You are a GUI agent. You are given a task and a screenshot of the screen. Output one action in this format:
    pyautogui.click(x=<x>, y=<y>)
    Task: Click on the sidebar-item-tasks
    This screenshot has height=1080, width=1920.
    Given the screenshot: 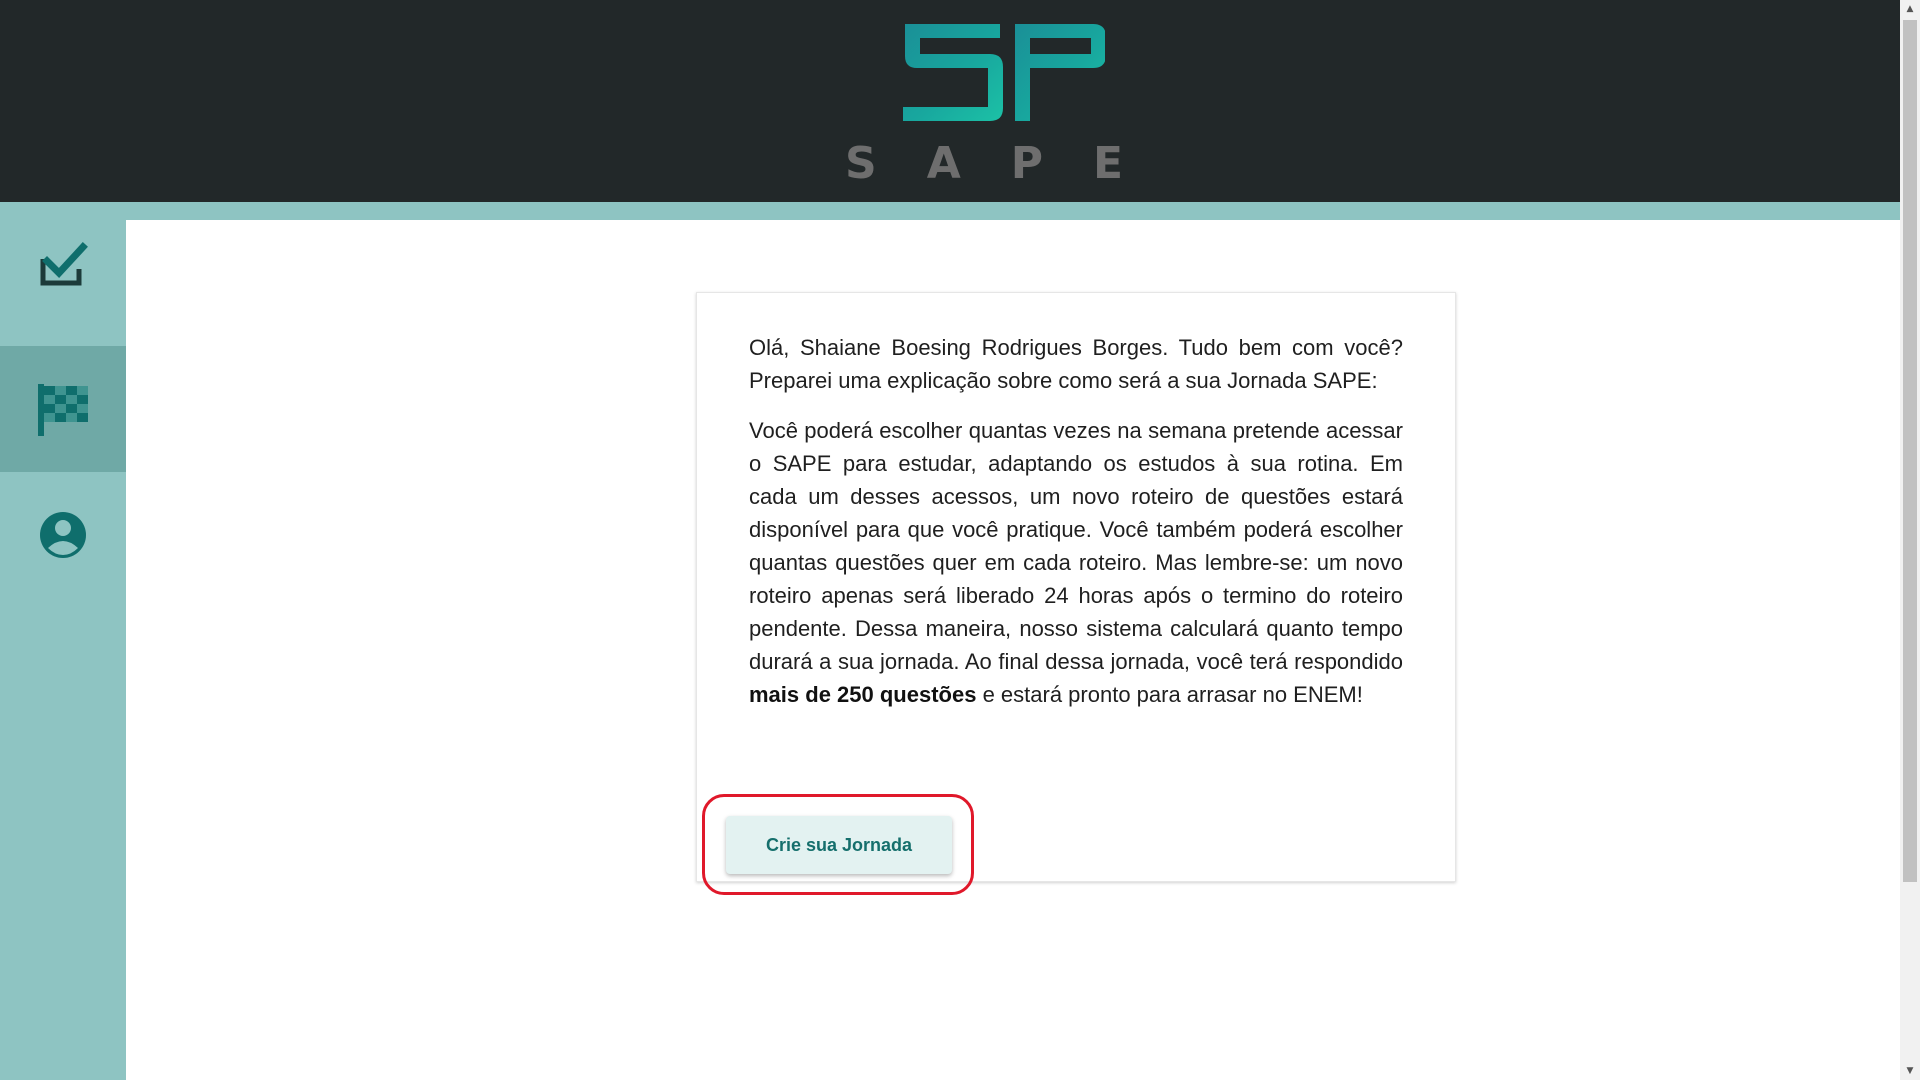 What is the action you would take?
    pyautogui.click(x=63, y=265)
    